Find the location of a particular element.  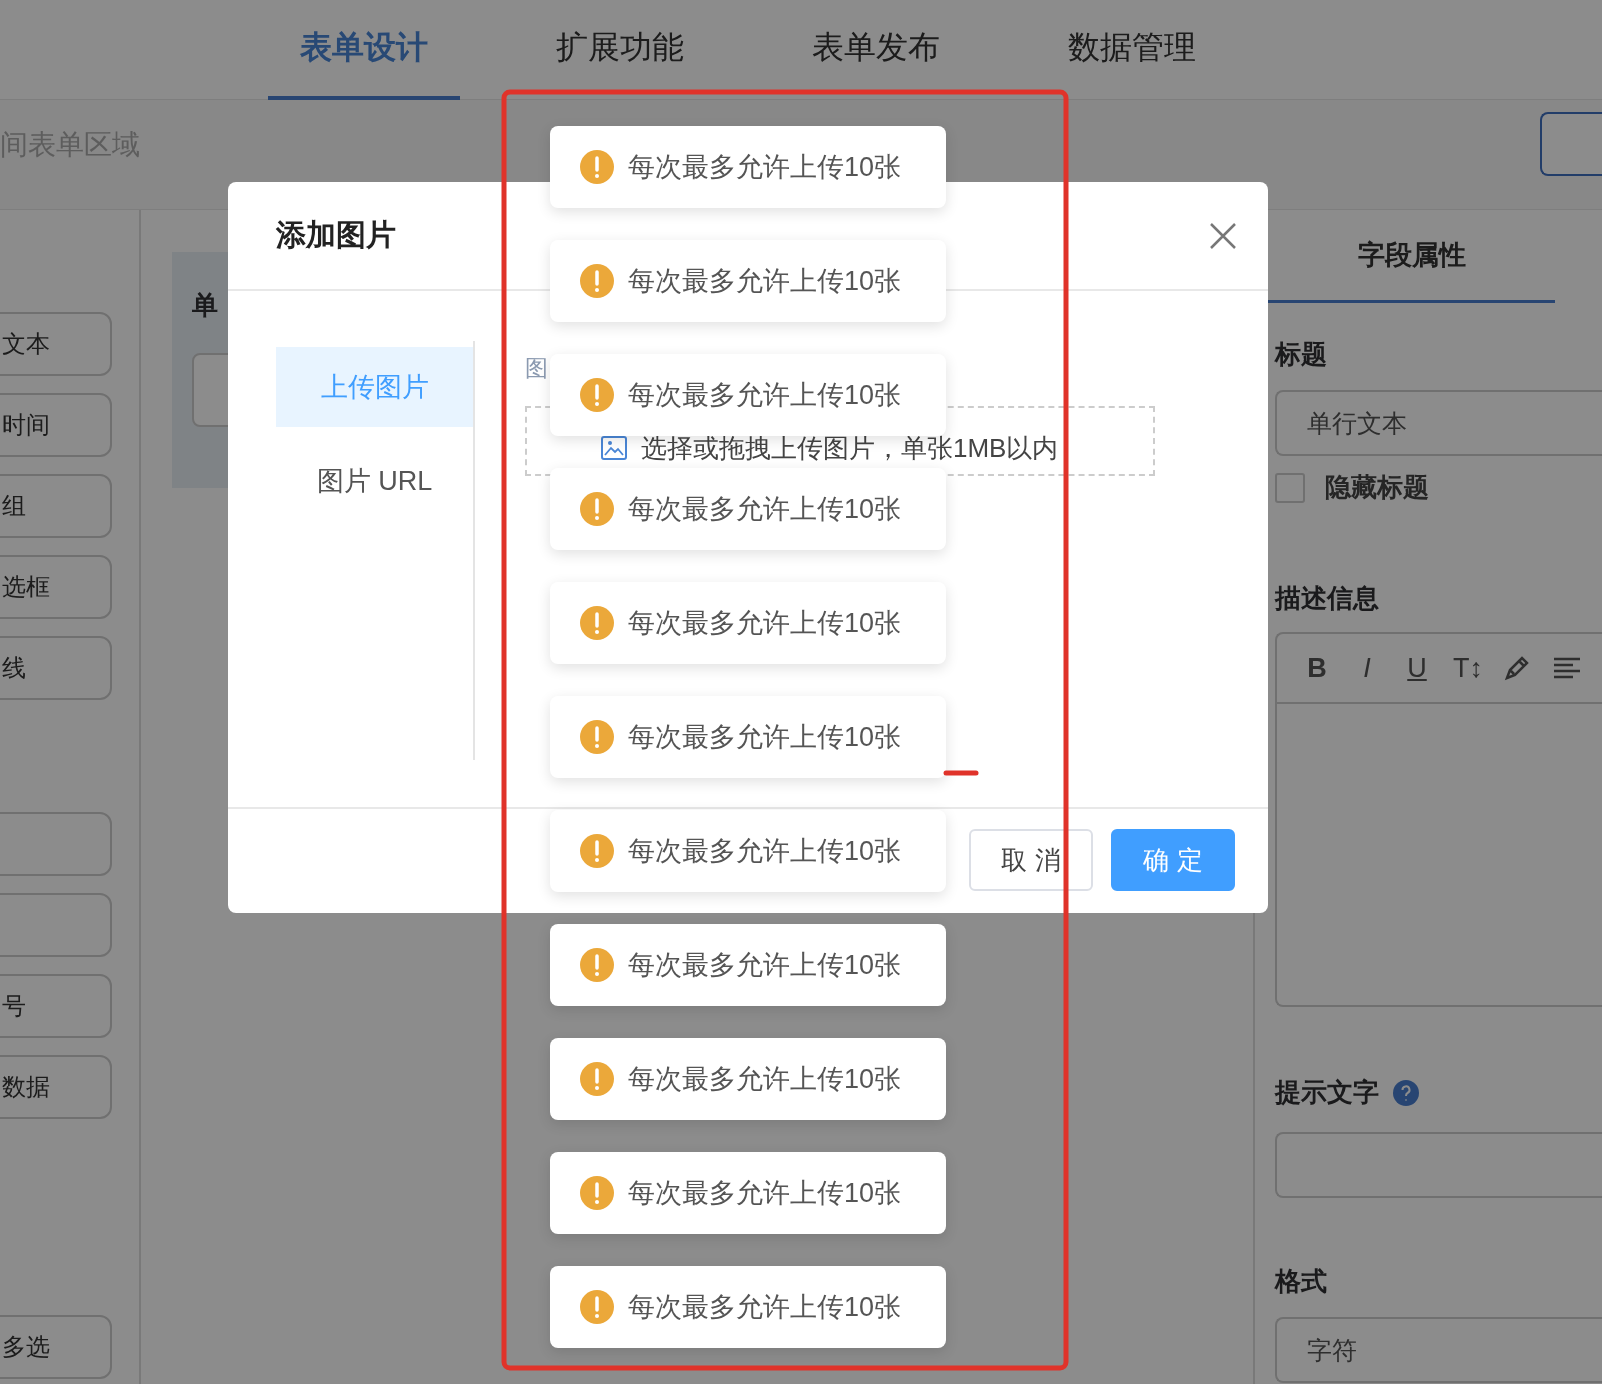

annotation-dash is located at coordinates (961, 773).